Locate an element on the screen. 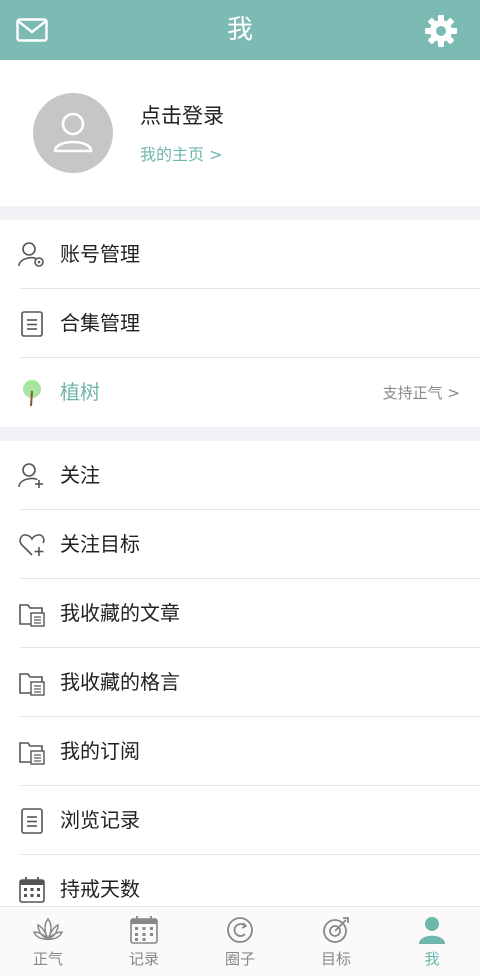 The height and width of the screenshot is (976, 480). menu-item-favorite-articles: 我收藏的文章 is located at coordinates (240, 613).